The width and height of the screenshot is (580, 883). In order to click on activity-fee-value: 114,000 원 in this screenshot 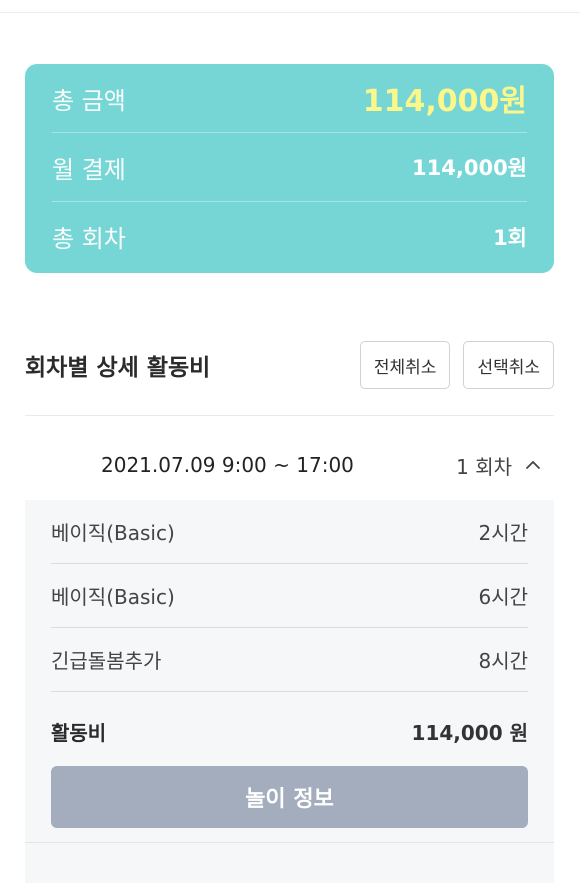, I will do `click(469, 732)`.